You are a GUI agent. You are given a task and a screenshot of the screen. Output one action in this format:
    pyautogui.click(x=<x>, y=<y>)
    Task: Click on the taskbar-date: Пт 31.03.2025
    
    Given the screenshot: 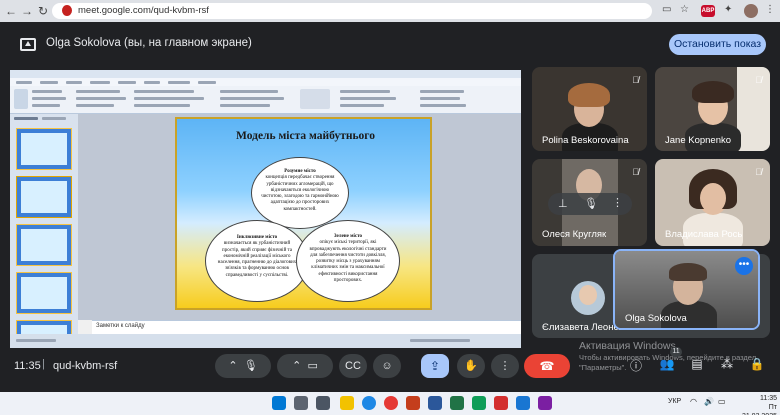 What is the action you would take?
    pyautogui.click(x=759, y=409)
    